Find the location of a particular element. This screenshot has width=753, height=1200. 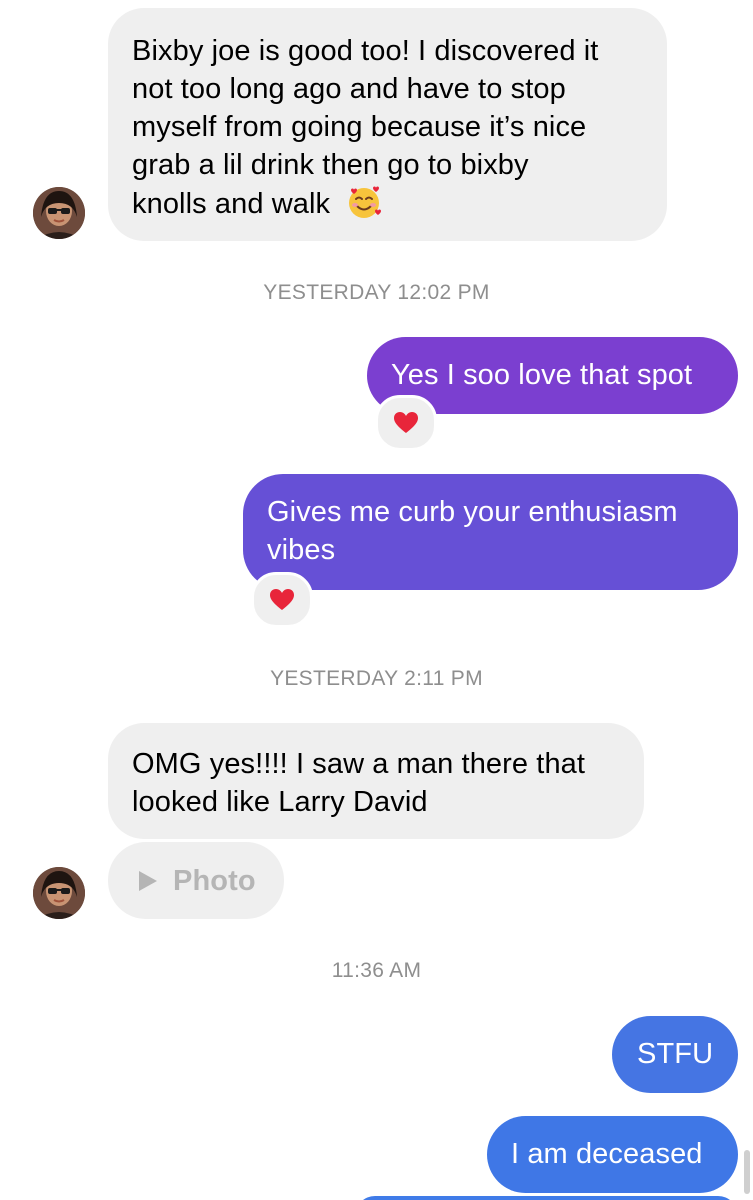

timestamp: YESTERDAY 12:02 PM is located at coordinates (376, 292).